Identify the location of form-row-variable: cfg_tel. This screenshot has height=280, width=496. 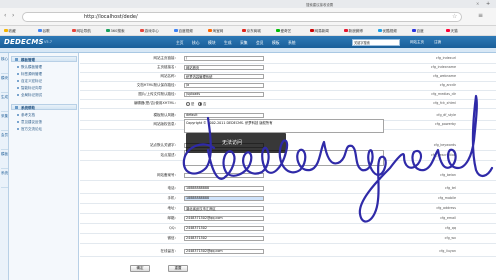
(450, 188).